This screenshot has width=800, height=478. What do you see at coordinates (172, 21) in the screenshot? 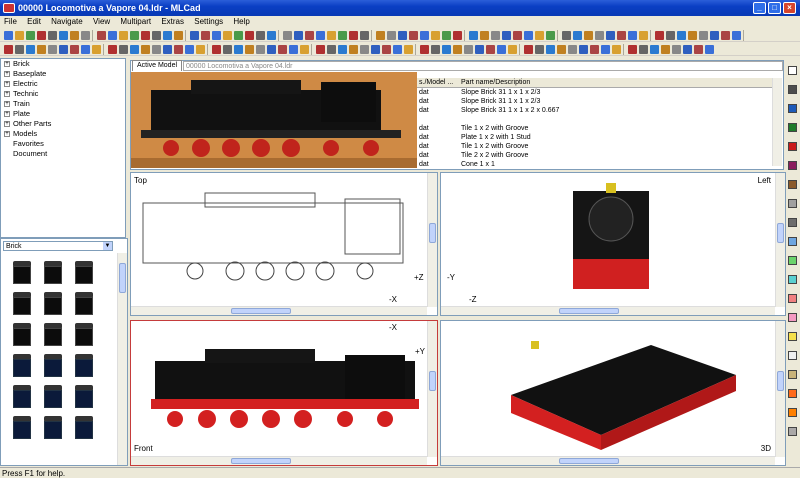
I see `menu-extras: Extras` at bounding box center [172, 21].